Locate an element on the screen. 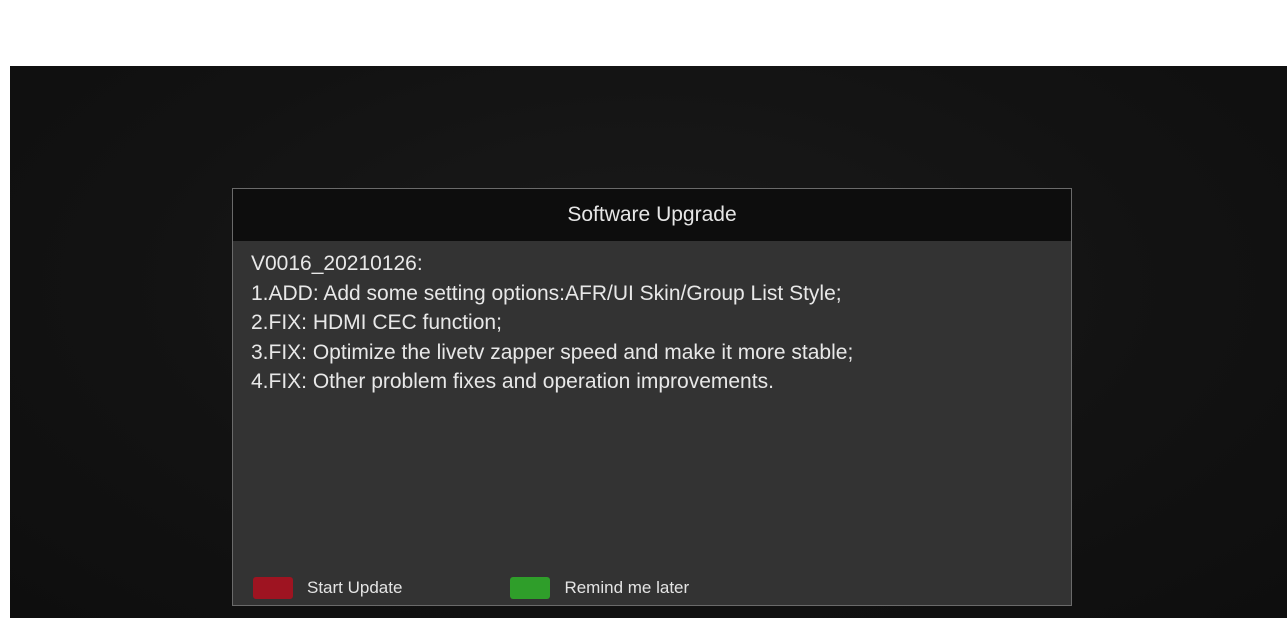 This screenshot has width=1287, height=618. release-note-item: 2.FIX: HDMI CEC function; is located at coordinates (376, 322).